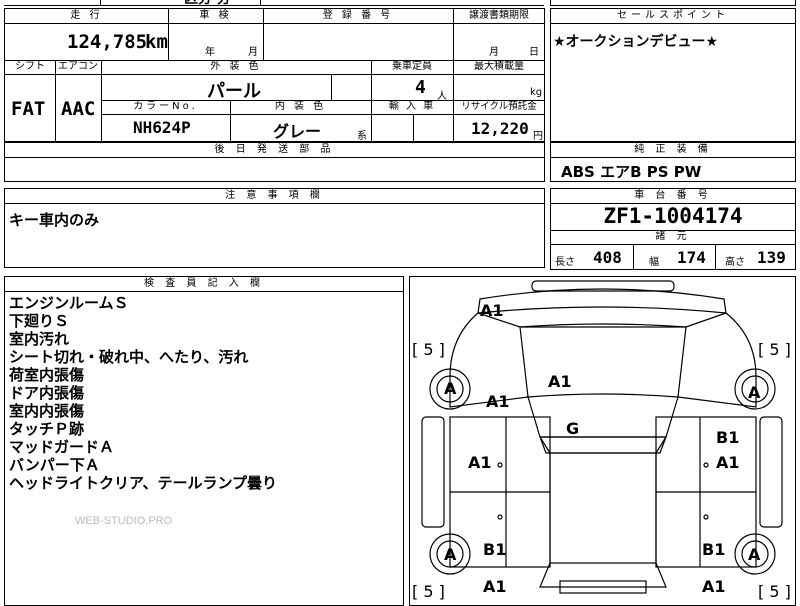 This screenshot has width=800, height=606. I want to click on mark-tire-fl: [ 5 ], so click(428, 349).